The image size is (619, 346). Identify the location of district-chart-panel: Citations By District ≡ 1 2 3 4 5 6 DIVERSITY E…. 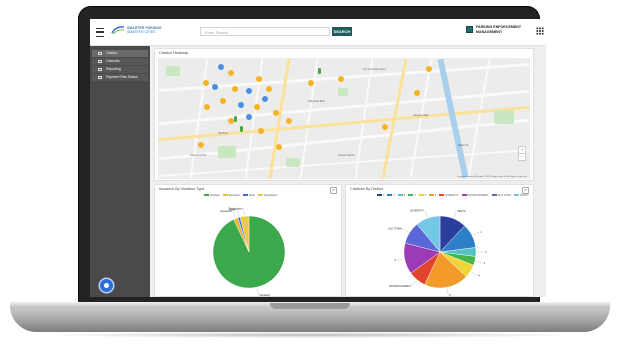
(439, 240).